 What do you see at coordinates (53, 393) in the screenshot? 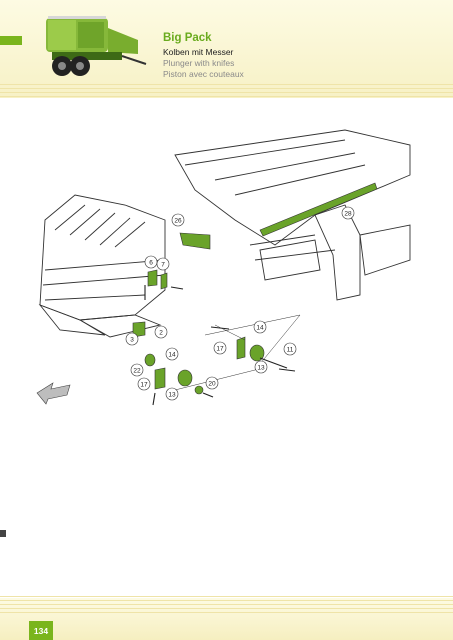
I see `direction-arrow` at bounding box center [53, 393].